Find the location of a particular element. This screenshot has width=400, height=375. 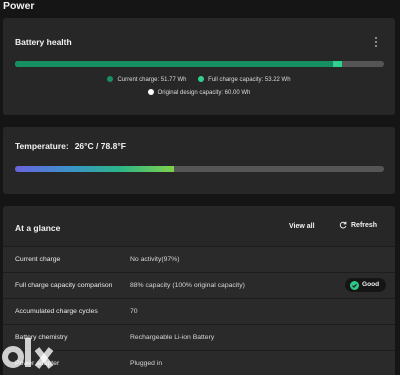

page-title: Power is located at coordinates (19, 6).